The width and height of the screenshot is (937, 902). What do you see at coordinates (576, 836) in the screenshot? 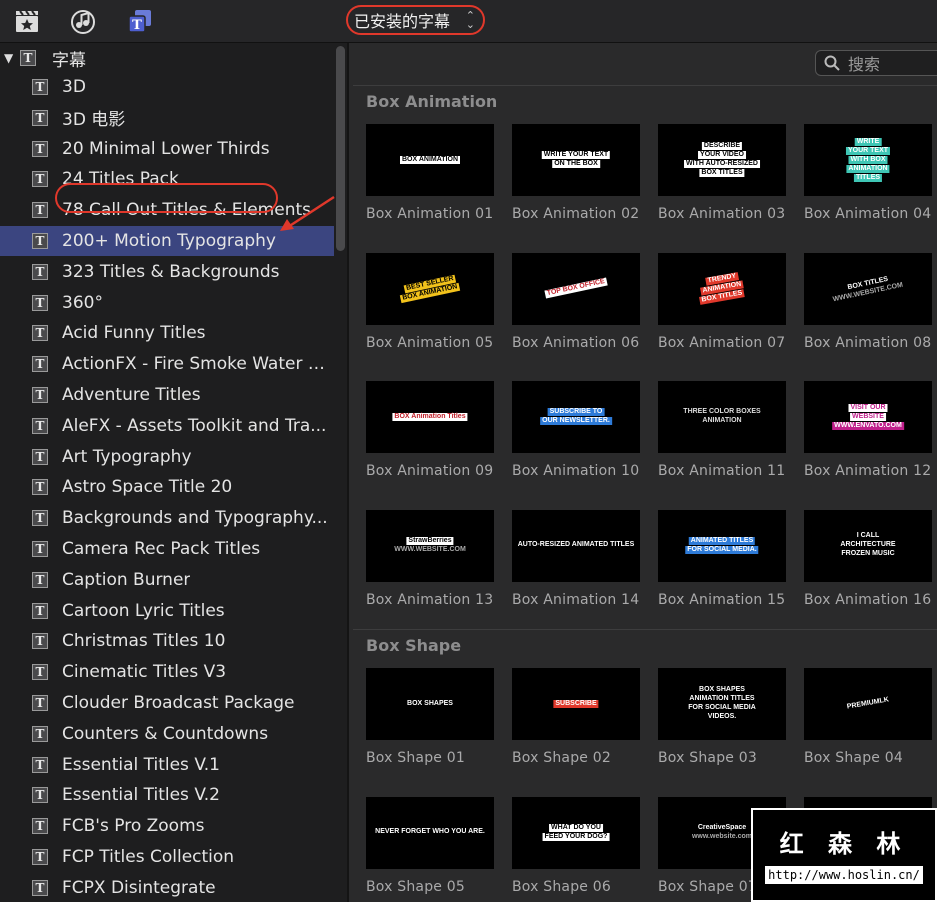
I see `thumbnail-text: FEED YOUR DOG?` at bounding box center [576, 836].